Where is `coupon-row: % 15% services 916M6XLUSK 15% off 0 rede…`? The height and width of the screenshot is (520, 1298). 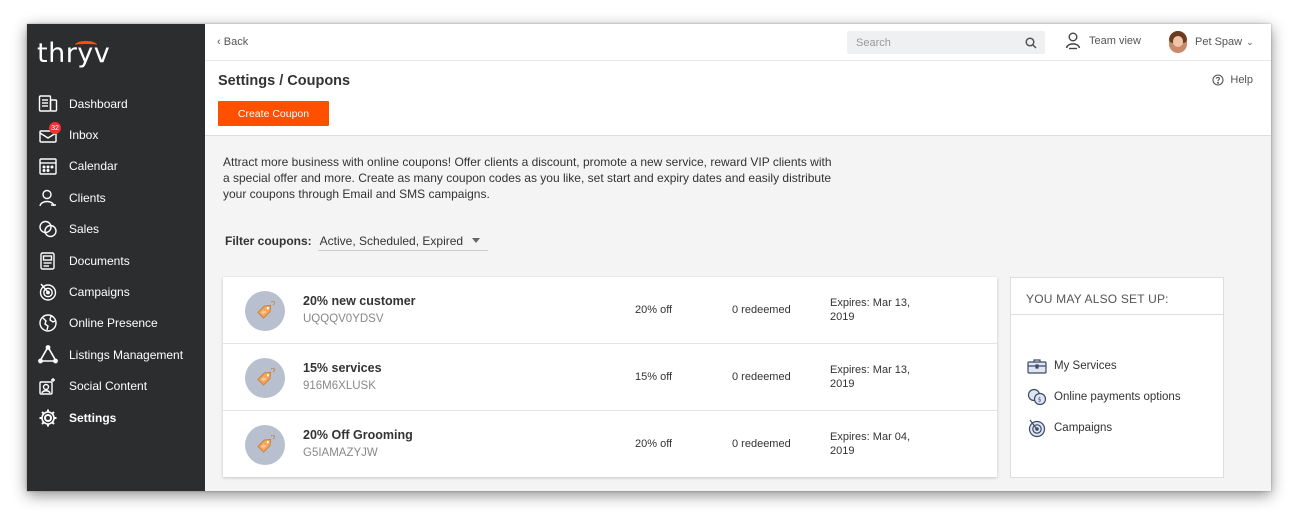
coupon-row: % 15% services 916M6XLUSK 15% off 0 rede… is located at coordinates (610, 377).